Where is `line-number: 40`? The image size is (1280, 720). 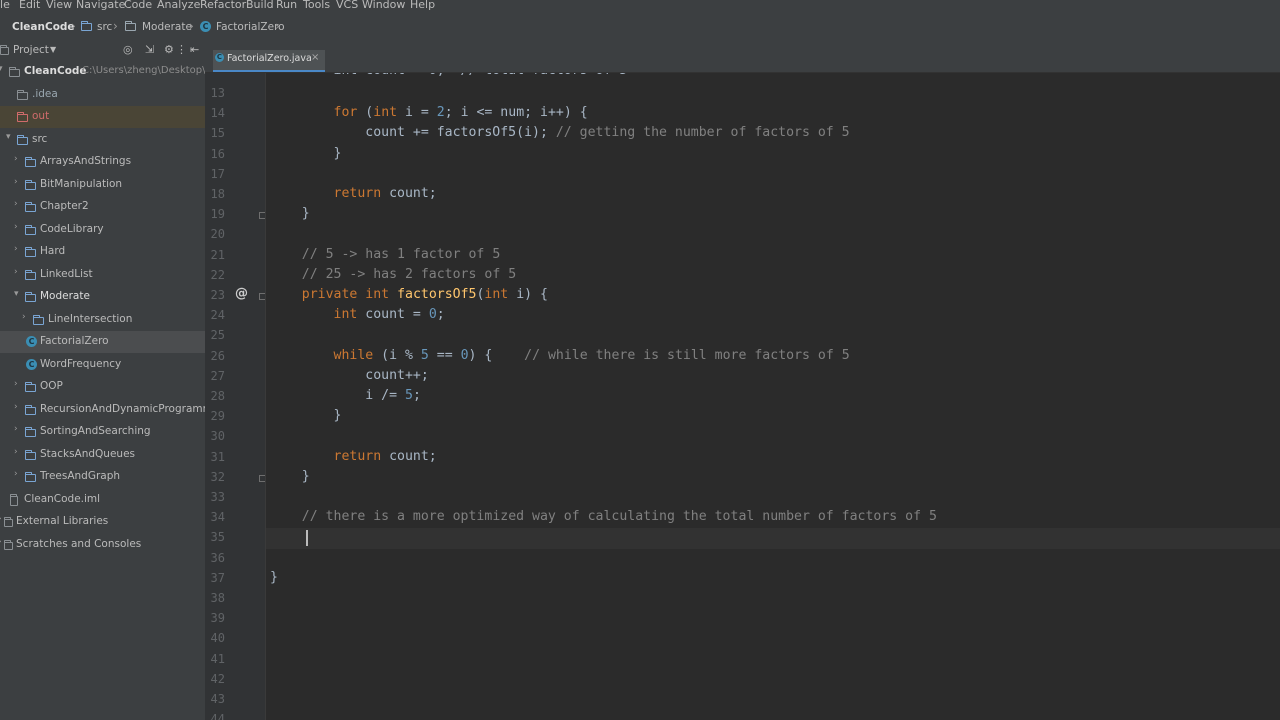
line-number: 40 is located at coordinates (217, 638).